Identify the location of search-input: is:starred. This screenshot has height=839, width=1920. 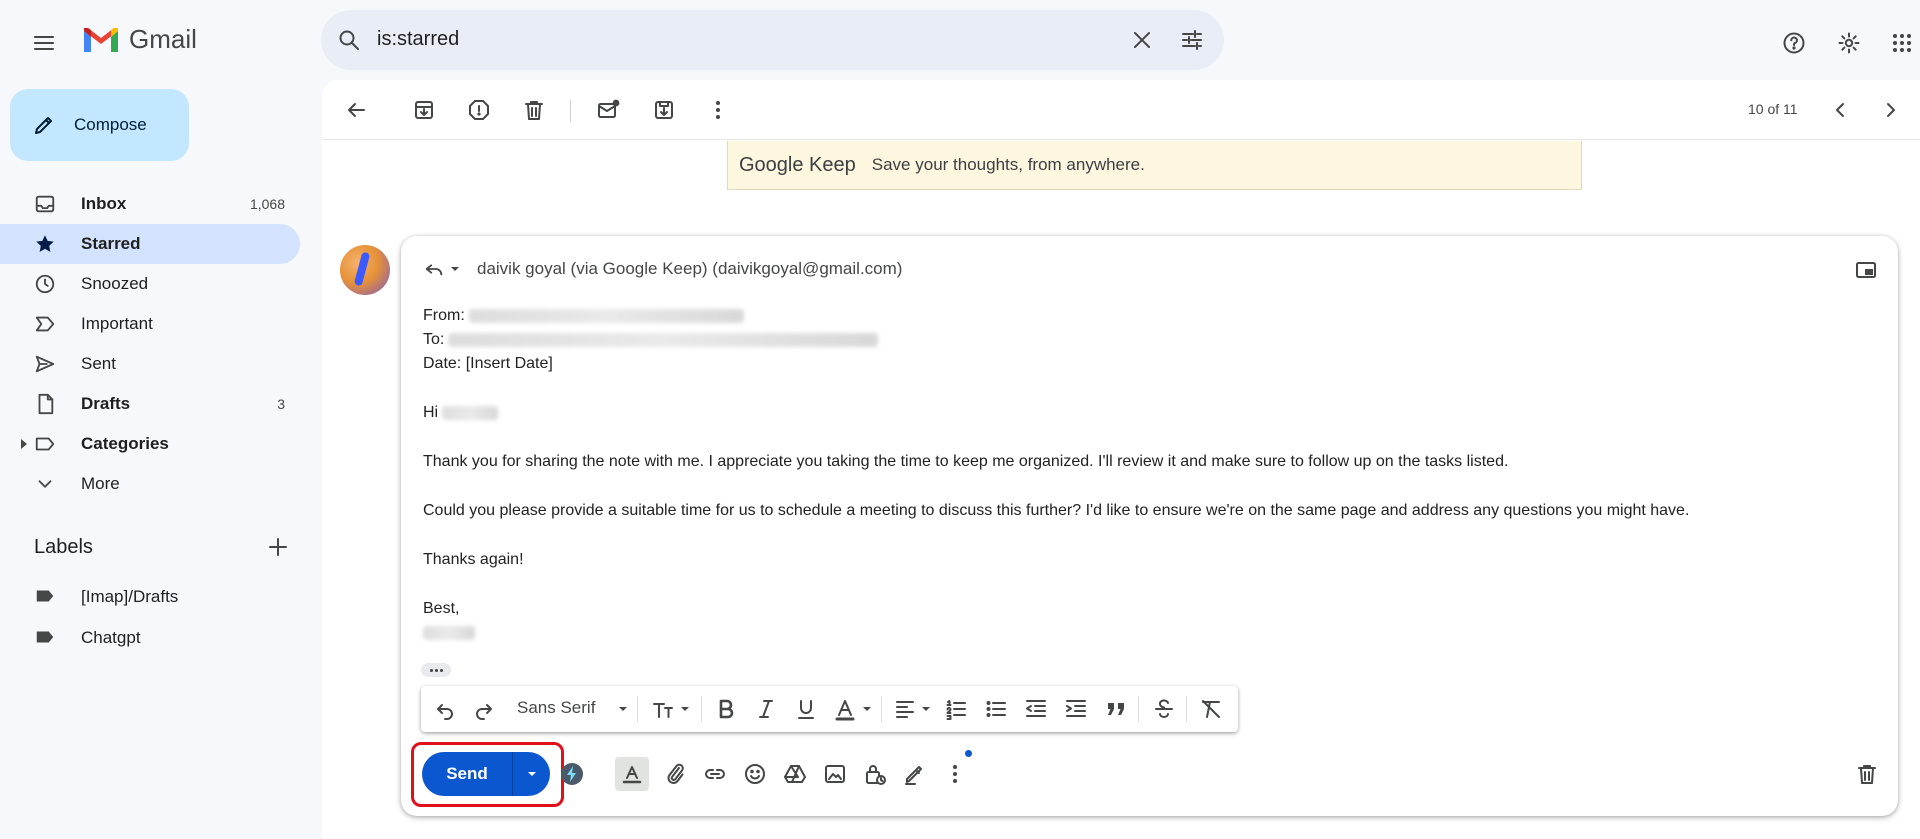
(418, 39).